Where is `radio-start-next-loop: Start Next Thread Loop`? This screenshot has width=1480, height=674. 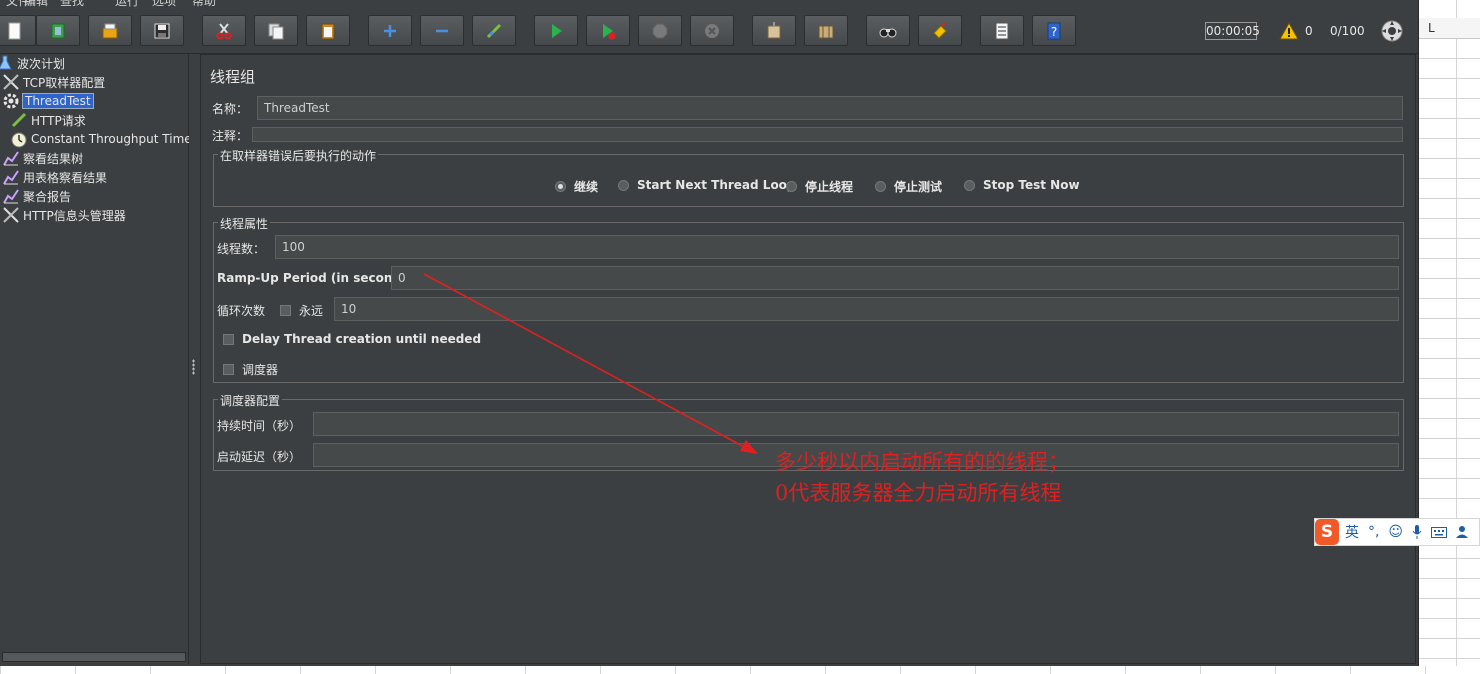 radio-start-next-loop: Start Next Thread Loop is located at coordinates (707, 185).